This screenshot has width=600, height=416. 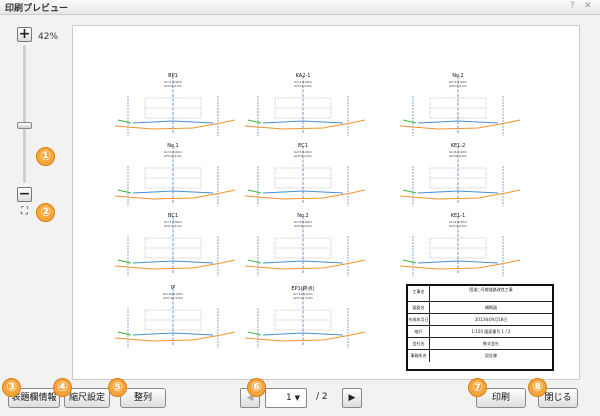 I want to click on section-title: No.1, so click(x=173, y=146).